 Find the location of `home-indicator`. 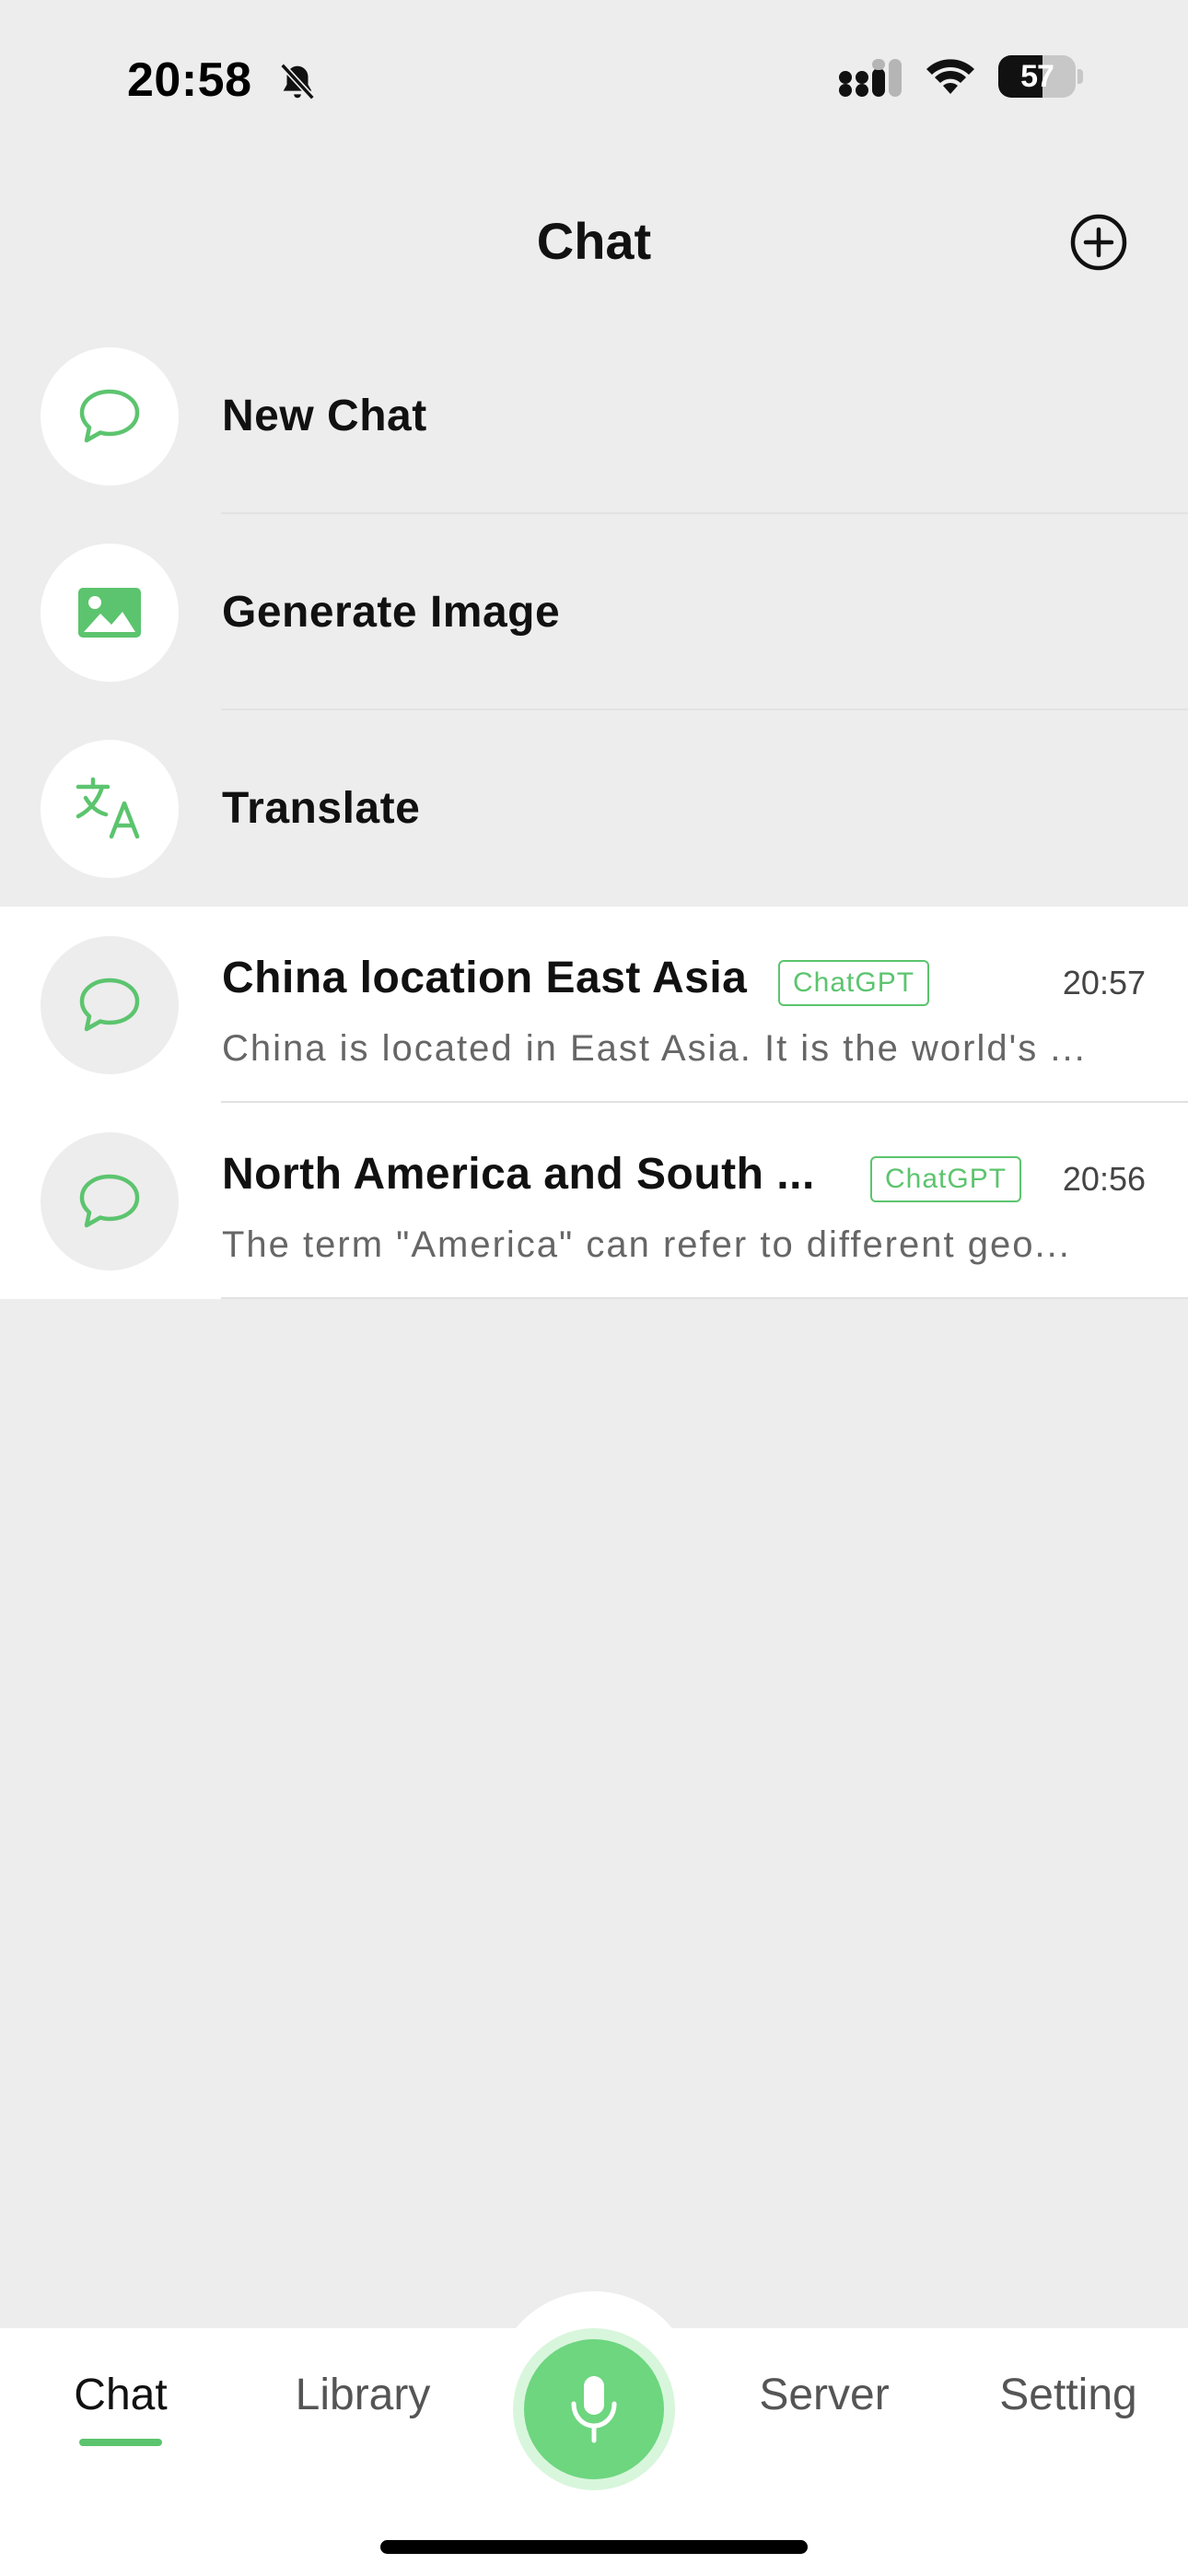

home-indicator is located at coordinates (594, 2547).